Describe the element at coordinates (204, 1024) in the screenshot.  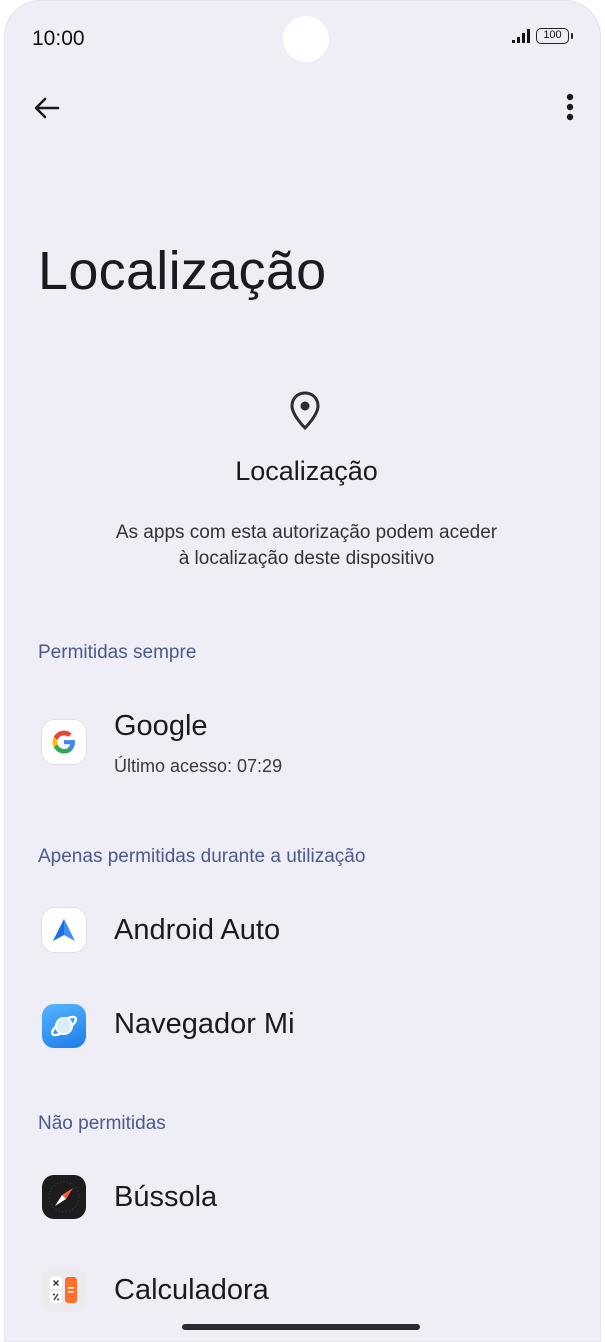
I see `app-name: Navegador Mi` at that location.